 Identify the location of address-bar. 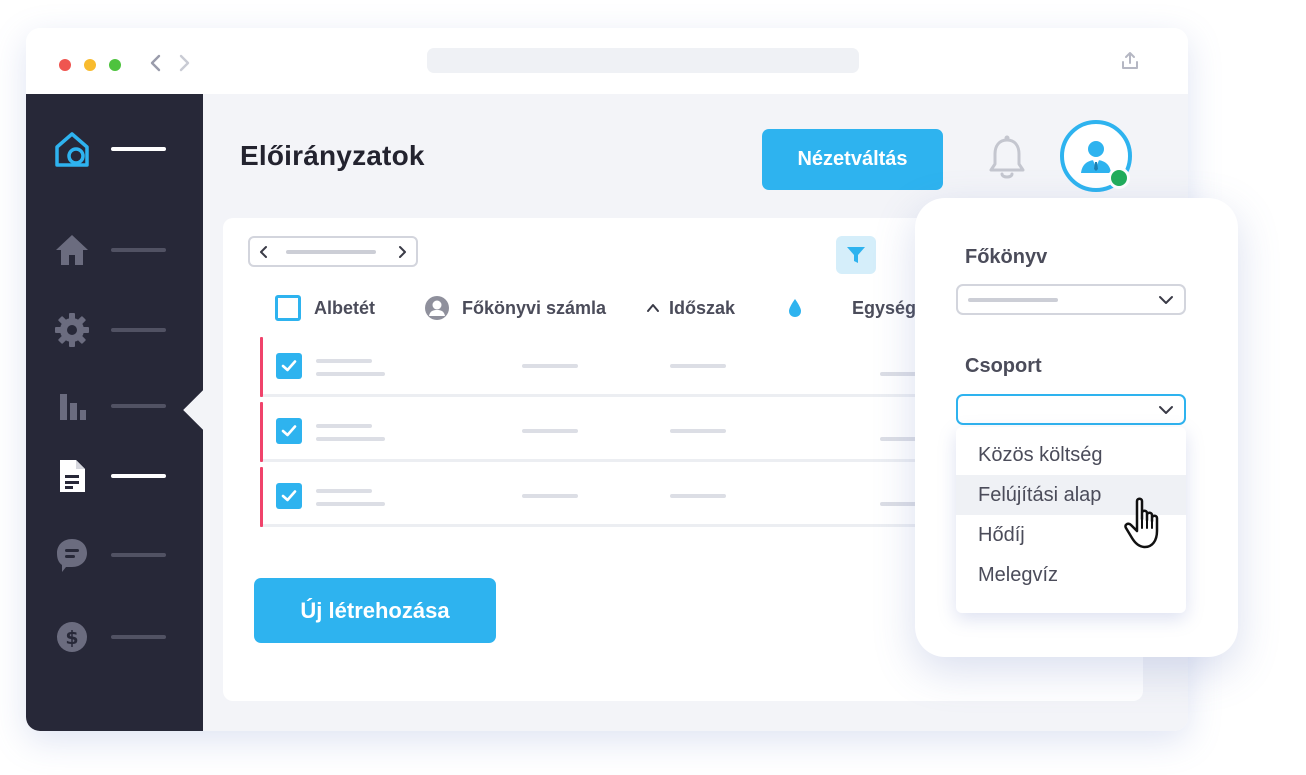
(643, 60).